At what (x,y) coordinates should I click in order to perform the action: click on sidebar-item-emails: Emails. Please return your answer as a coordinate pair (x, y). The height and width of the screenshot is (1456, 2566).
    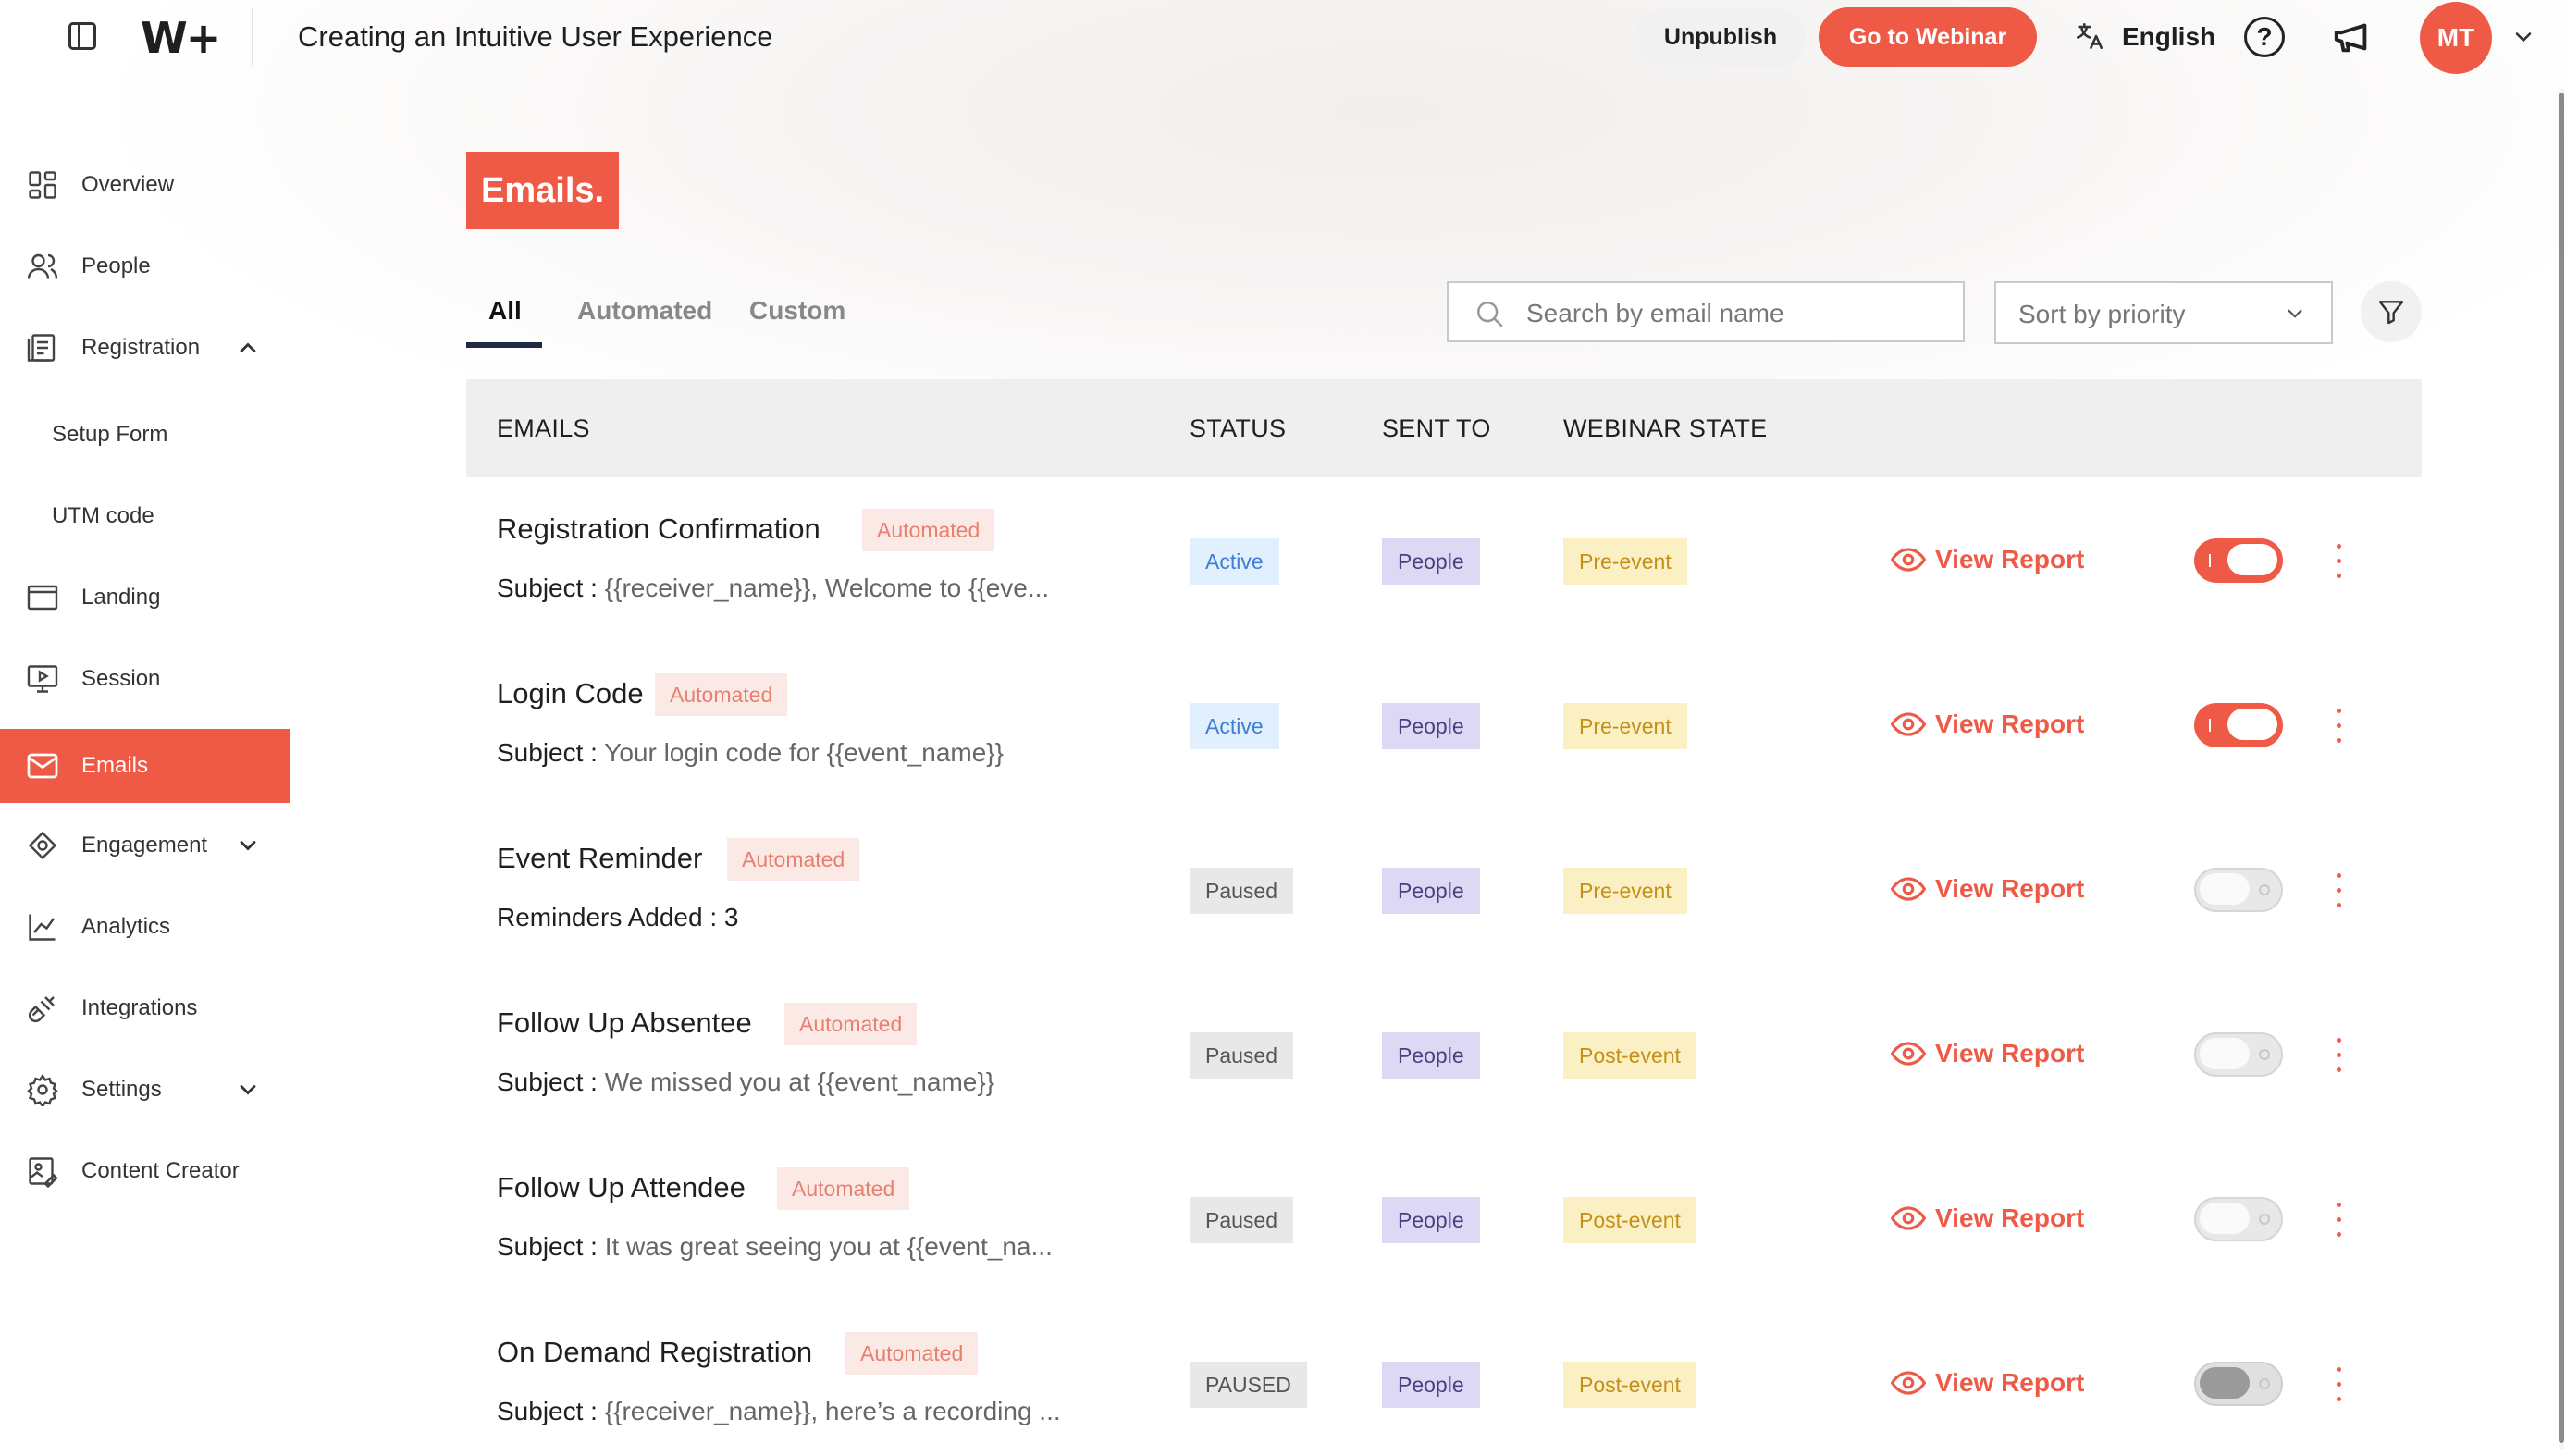
    Looking at the image, I should click on (145, 766).